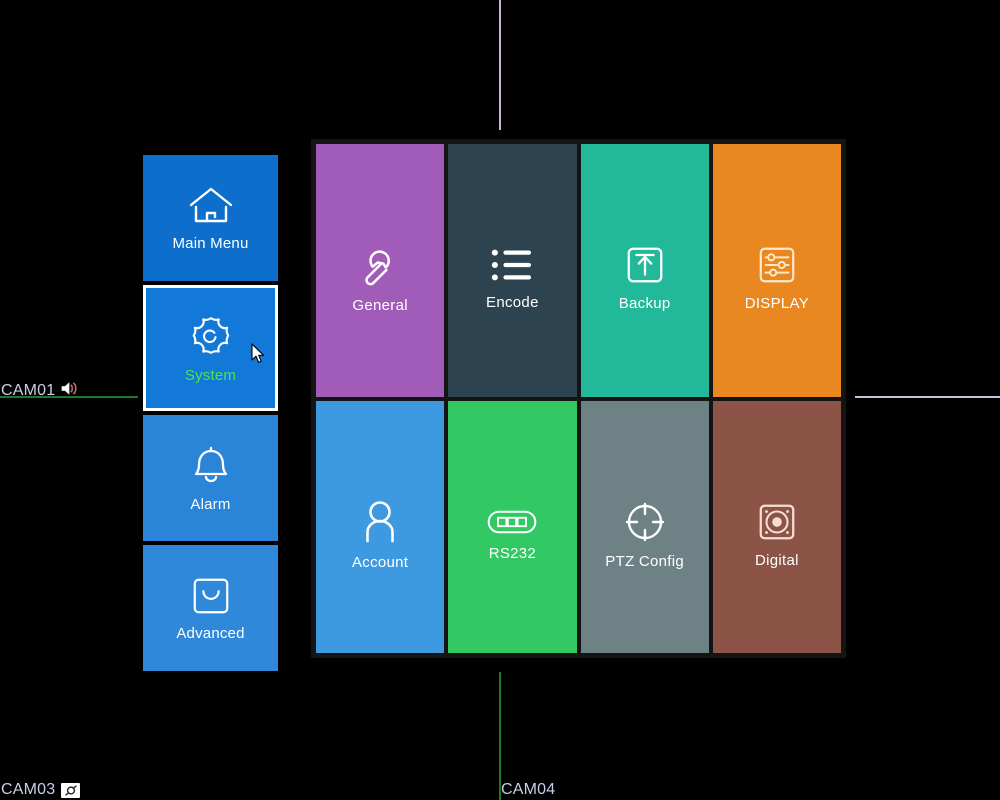 This screenshot has height=800, width=1000. I want to click on sliders-icon, so click(777, 265).